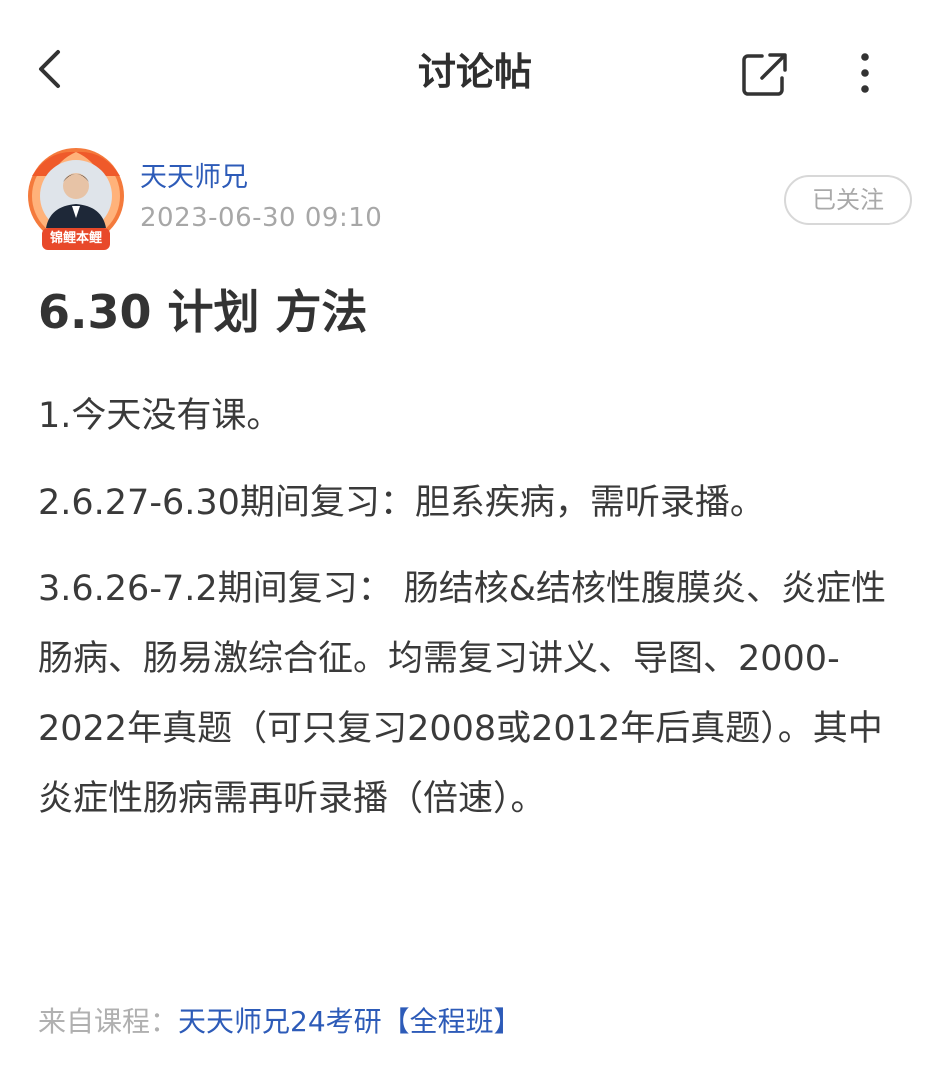 The width and height of the screenshot is (950, 1065). What do you see at coordinates (475, 200) in the screenshot?
I see `author-header: 锦鲤本鲤 天天师兄 2023-06-30 09:10 已关注` at bounding box center [475, 200].